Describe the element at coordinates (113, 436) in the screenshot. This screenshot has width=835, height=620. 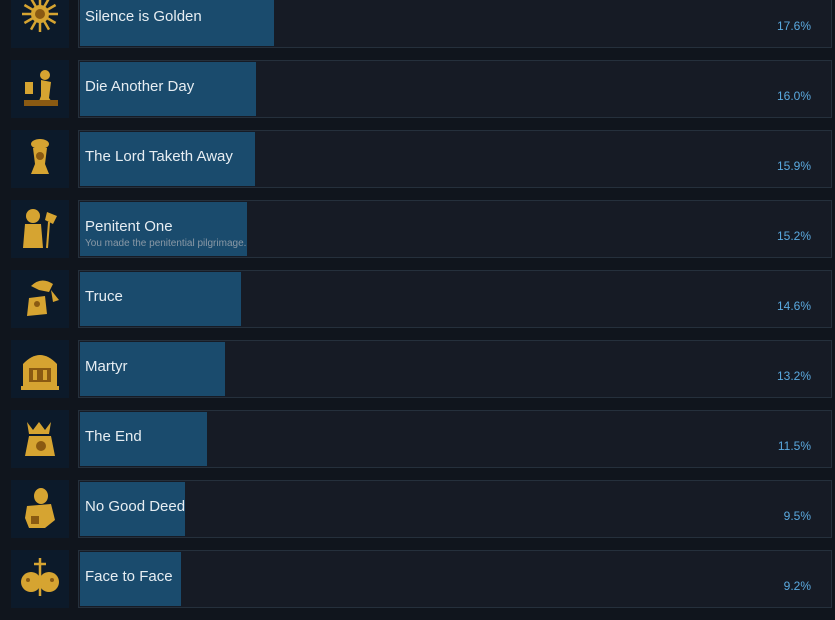
I see `achievement-title: The End` at that location.